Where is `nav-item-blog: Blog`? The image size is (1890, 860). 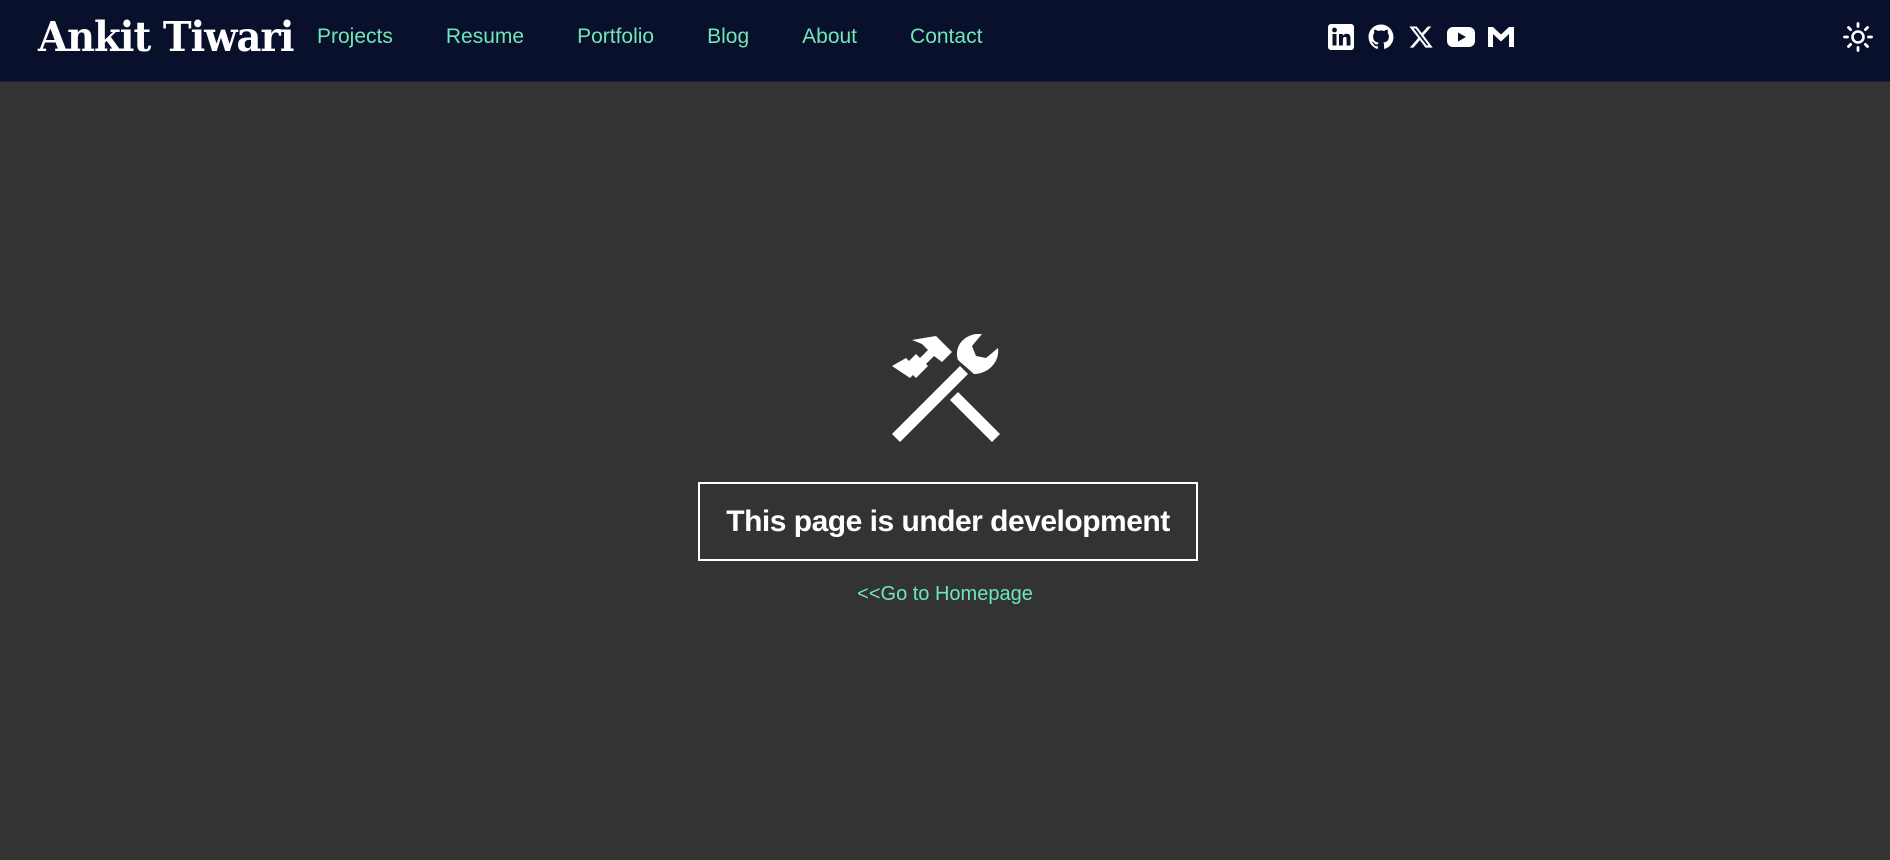
nav-item-blog: Blog is located at coordinates (728, 37).